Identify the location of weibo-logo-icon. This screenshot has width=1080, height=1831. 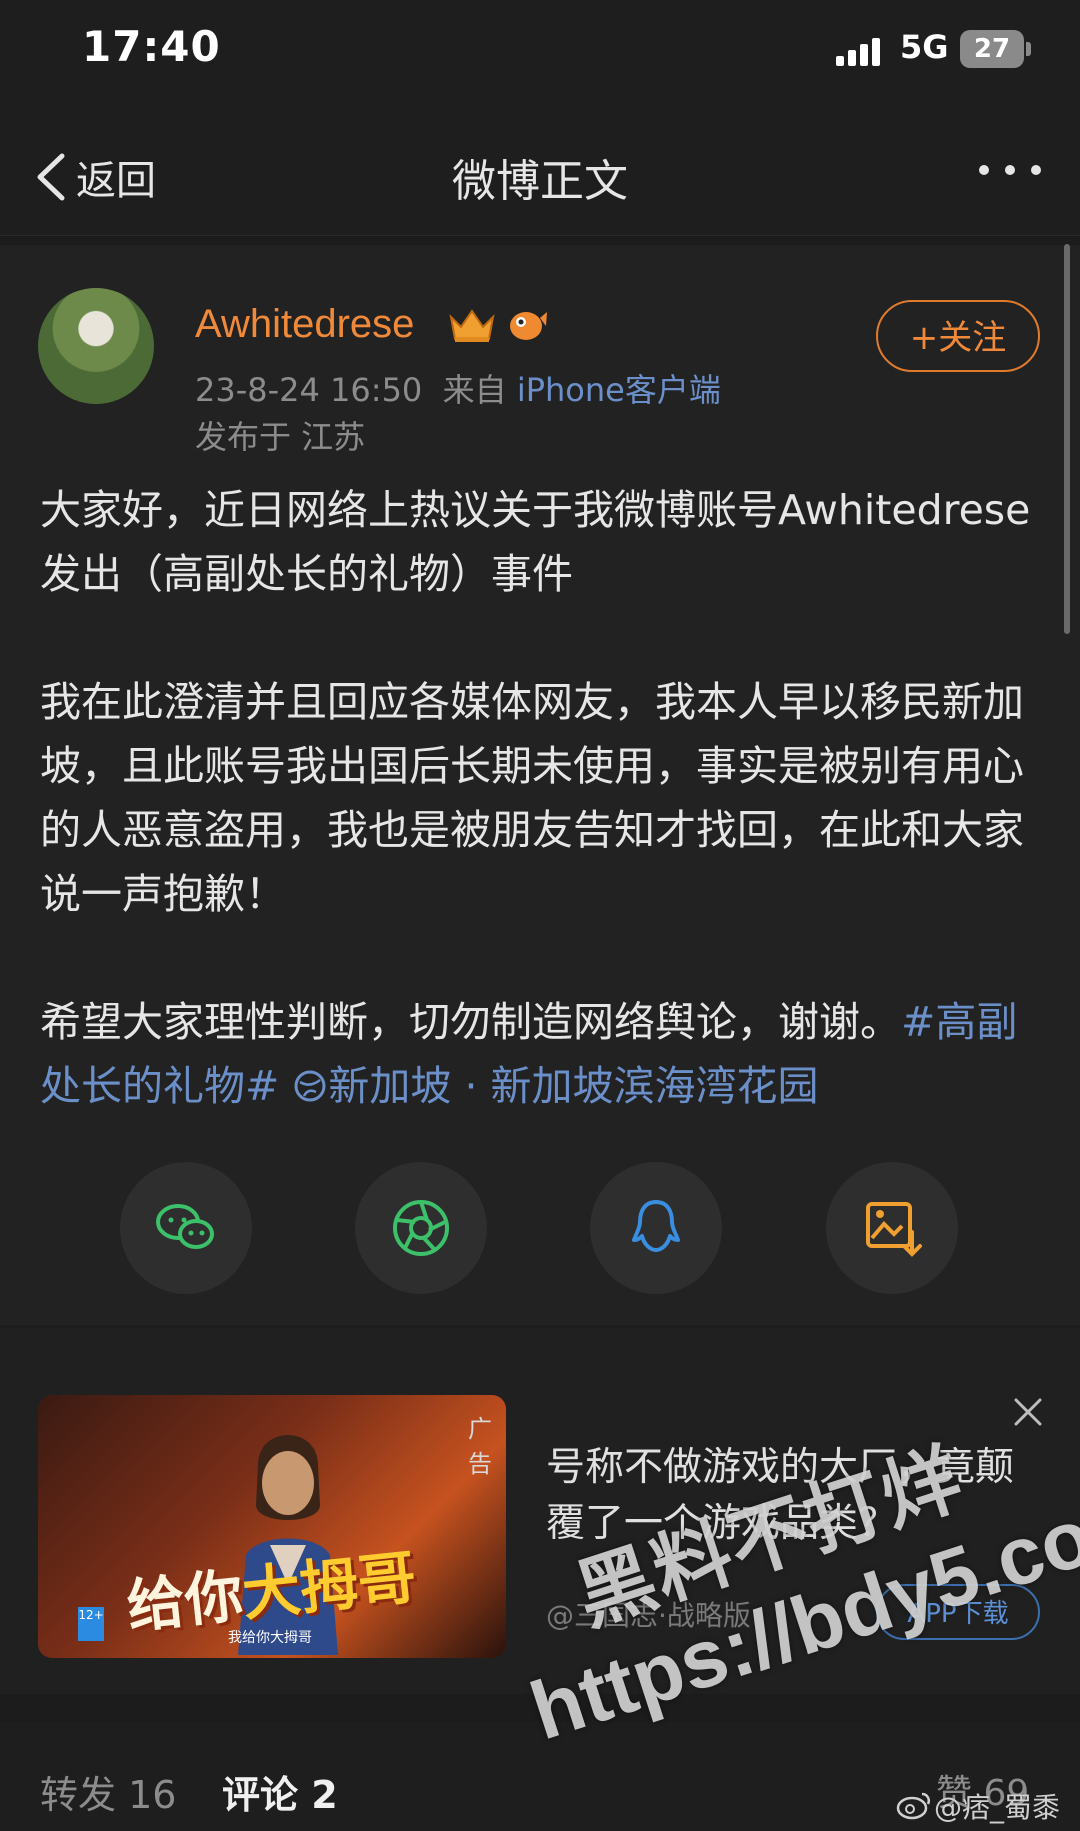
(913, 1806).